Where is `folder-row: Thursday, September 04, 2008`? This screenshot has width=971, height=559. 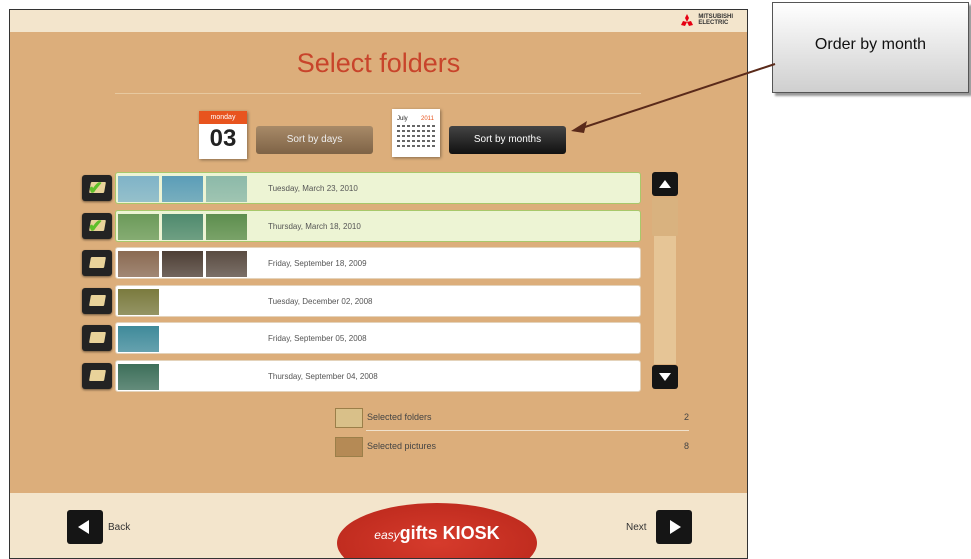 folder-row: Thursday, September 04, 2008 is located at coordinates (378, 375).